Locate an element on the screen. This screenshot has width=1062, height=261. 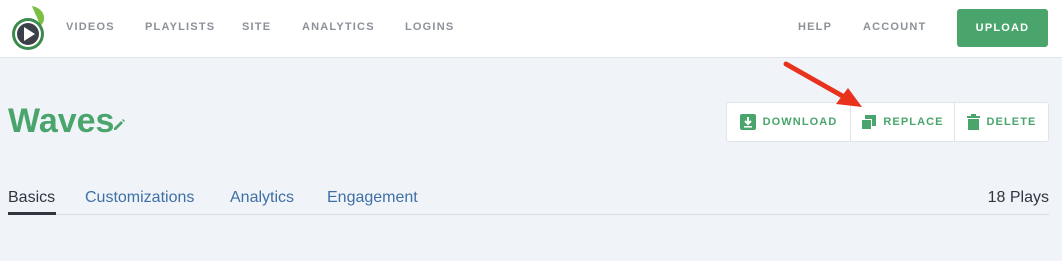
nav-analytics: ANALYTICS is located at coordinates (338, 27).